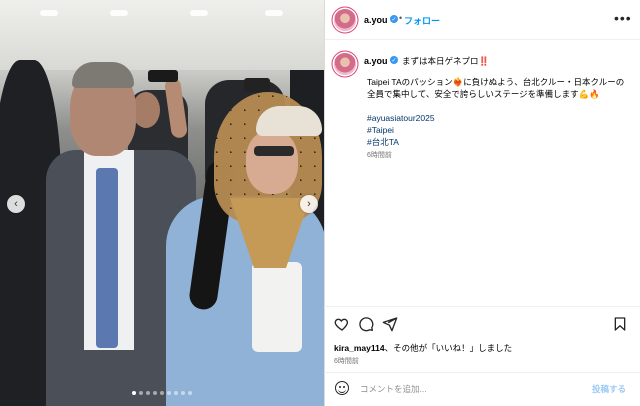 Image resolution: width=640 pixels, height=406 pixels. I want to click on share-icon, so click(390, 324).